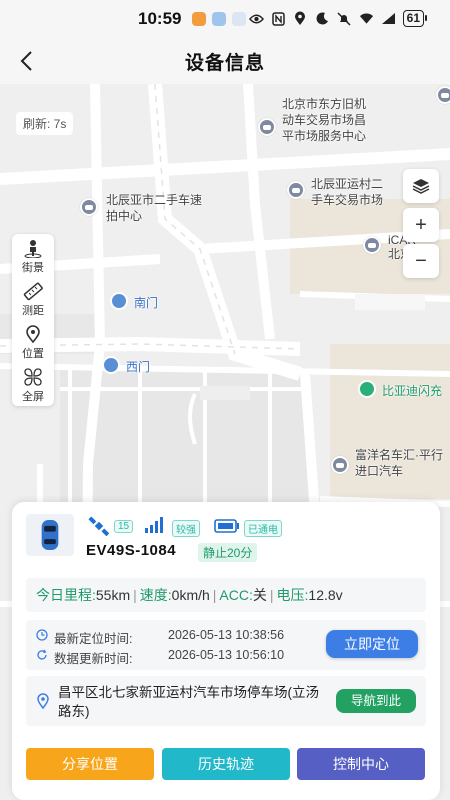 The height and width of the screenshot is (800, 450). What do you see at coordinates (113, 595) in the screenshot?
I see `mileage-value: 55km` at bounding box center [113, 595].